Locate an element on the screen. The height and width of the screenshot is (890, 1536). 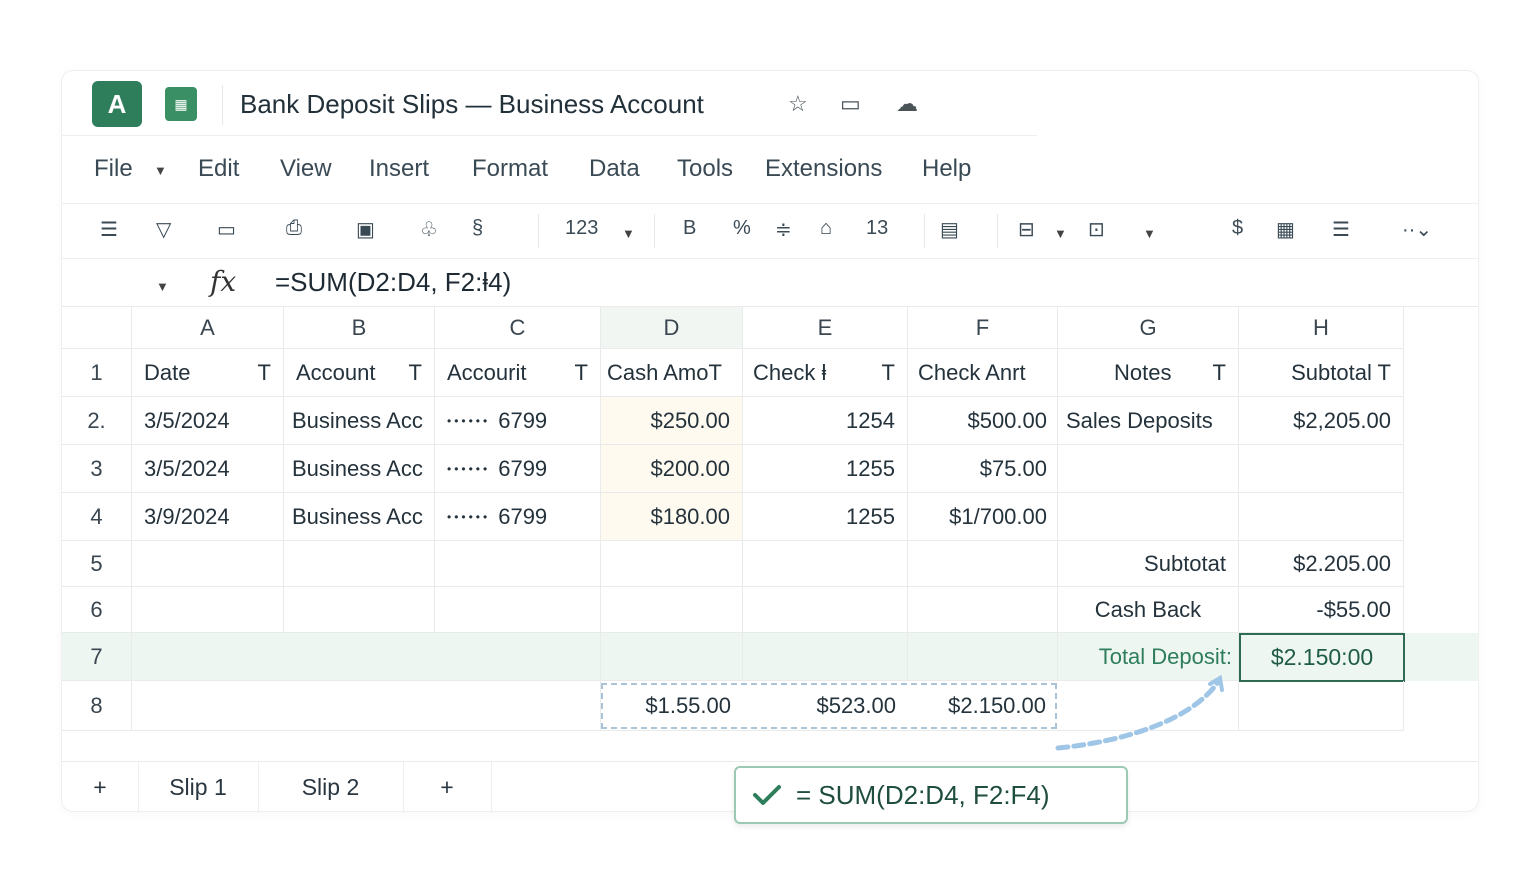
cell-cash: $200.00 is located at coordinates (672, 469).